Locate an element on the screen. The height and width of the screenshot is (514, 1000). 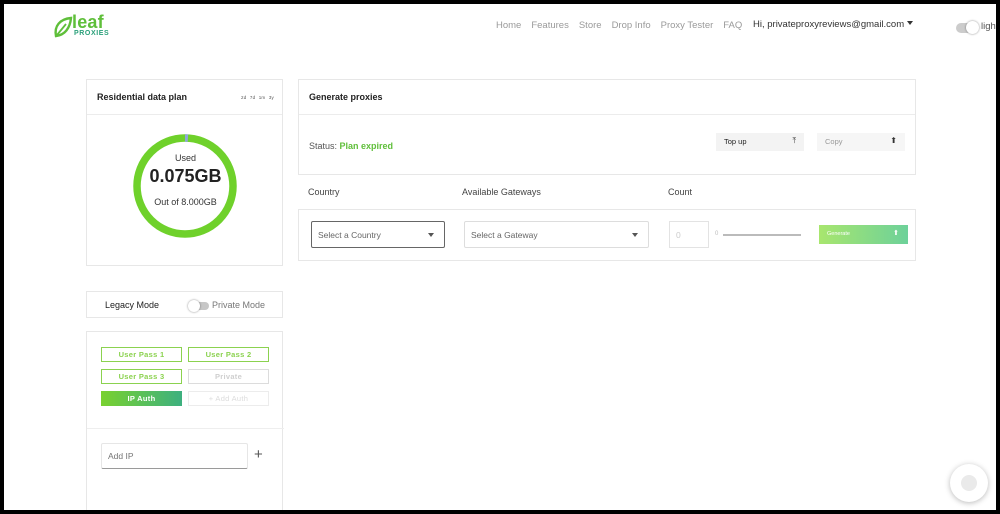
range-tab-7d: 7d is located at coordinates (252, 97).